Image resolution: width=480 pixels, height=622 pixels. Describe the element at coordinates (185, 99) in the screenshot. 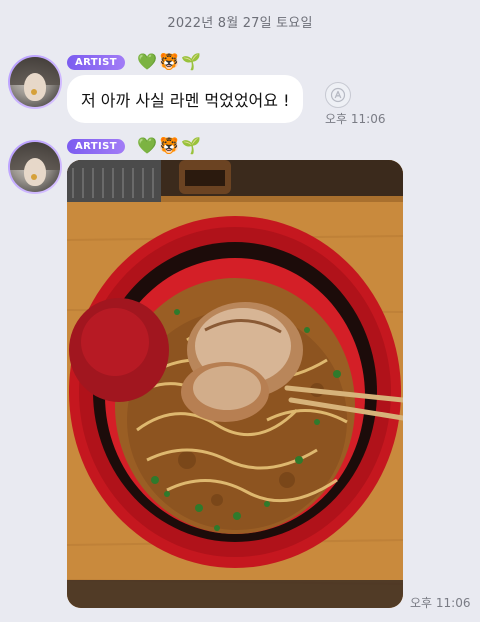

I see `message-bubble: 저 아까 사실 라멘 먹었었어요 !` at that location.